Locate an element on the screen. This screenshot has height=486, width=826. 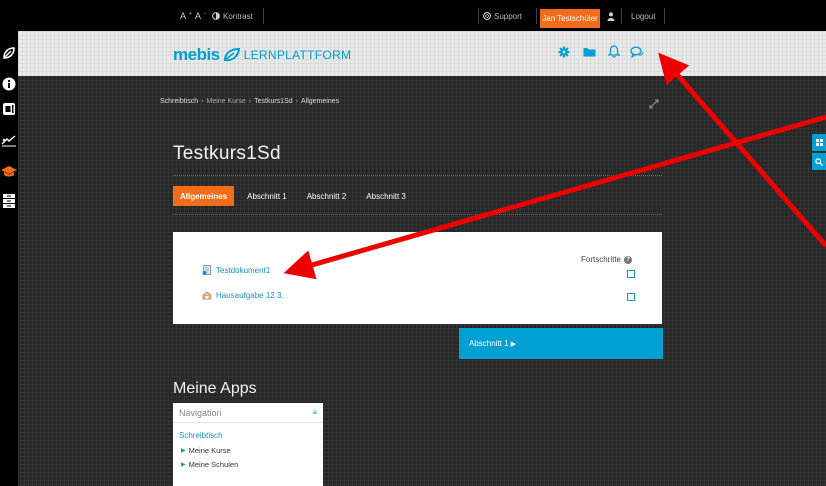
user-name-label: Jan Testschüler is located at coordinates (570, 18).